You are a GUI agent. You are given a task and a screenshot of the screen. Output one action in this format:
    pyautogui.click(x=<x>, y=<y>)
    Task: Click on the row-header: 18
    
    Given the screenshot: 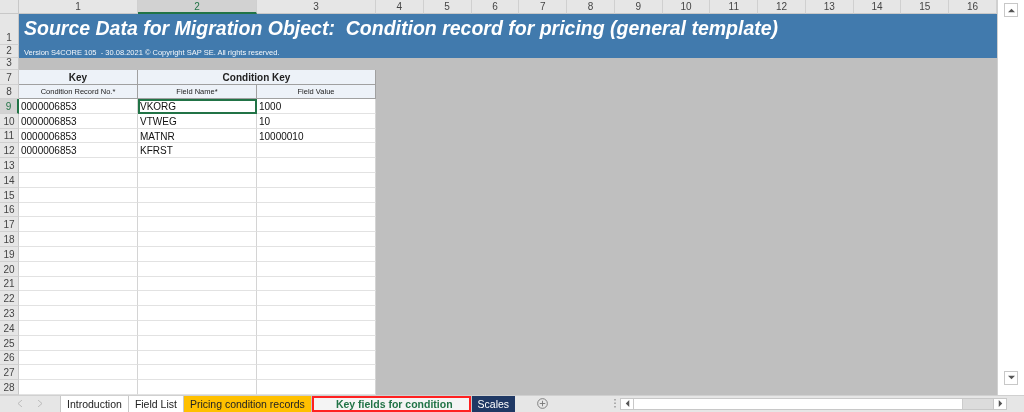 What is the action you would take?
    pyautogui.click(x=9, y=239)
    